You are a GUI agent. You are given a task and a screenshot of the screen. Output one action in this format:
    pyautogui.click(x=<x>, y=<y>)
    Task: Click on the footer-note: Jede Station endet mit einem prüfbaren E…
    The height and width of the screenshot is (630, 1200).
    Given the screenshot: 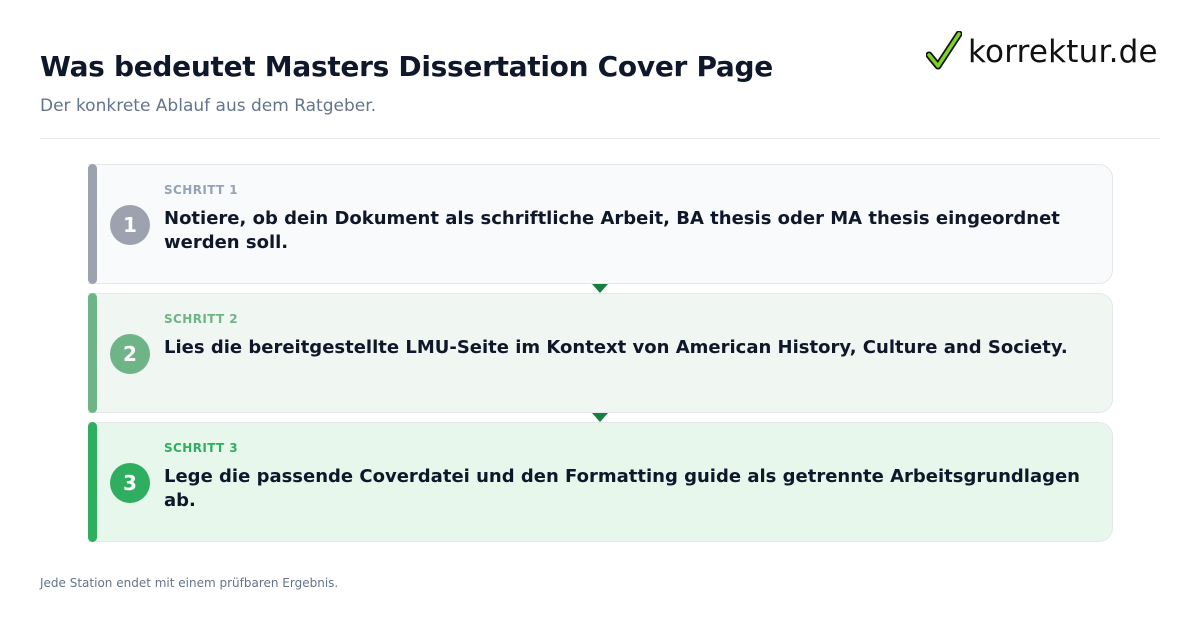 What is the action you would take?
    pyautogui.click(x=189, y=583)
    